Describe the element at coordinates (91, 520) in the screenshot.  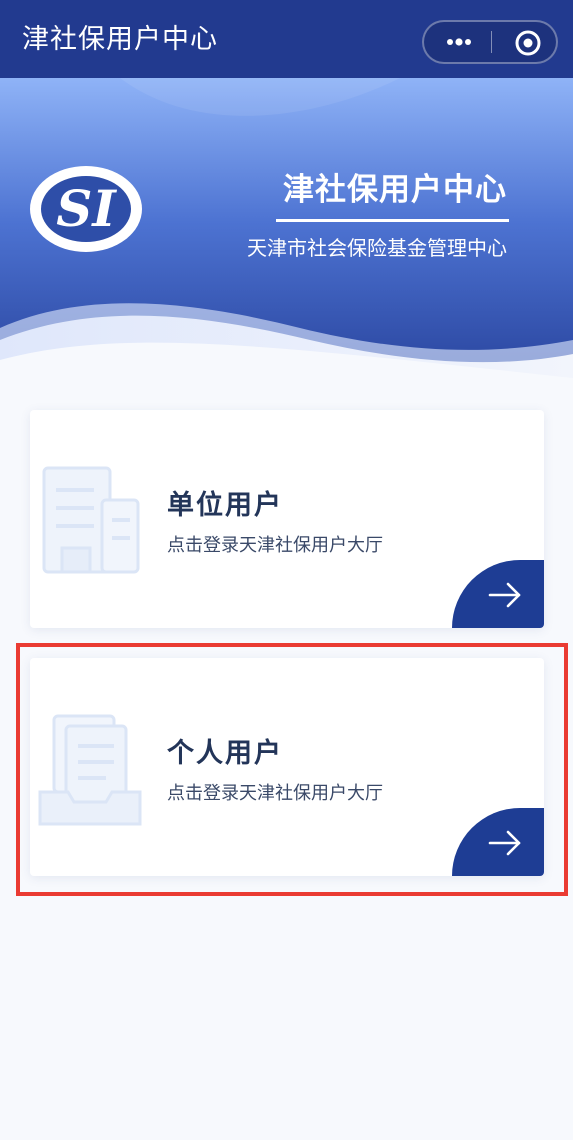
I see `building-icon` at that location.